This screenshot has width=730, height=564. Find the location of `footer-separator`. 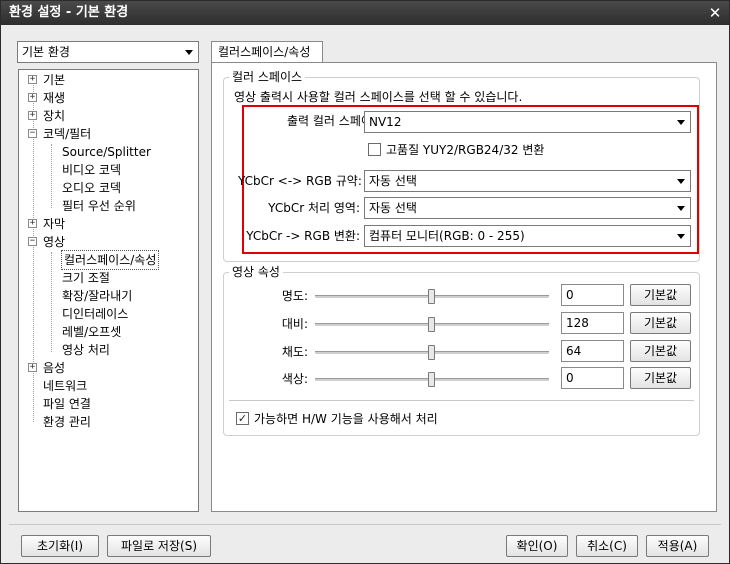

footer-separator is located at coordinates (365, 524).